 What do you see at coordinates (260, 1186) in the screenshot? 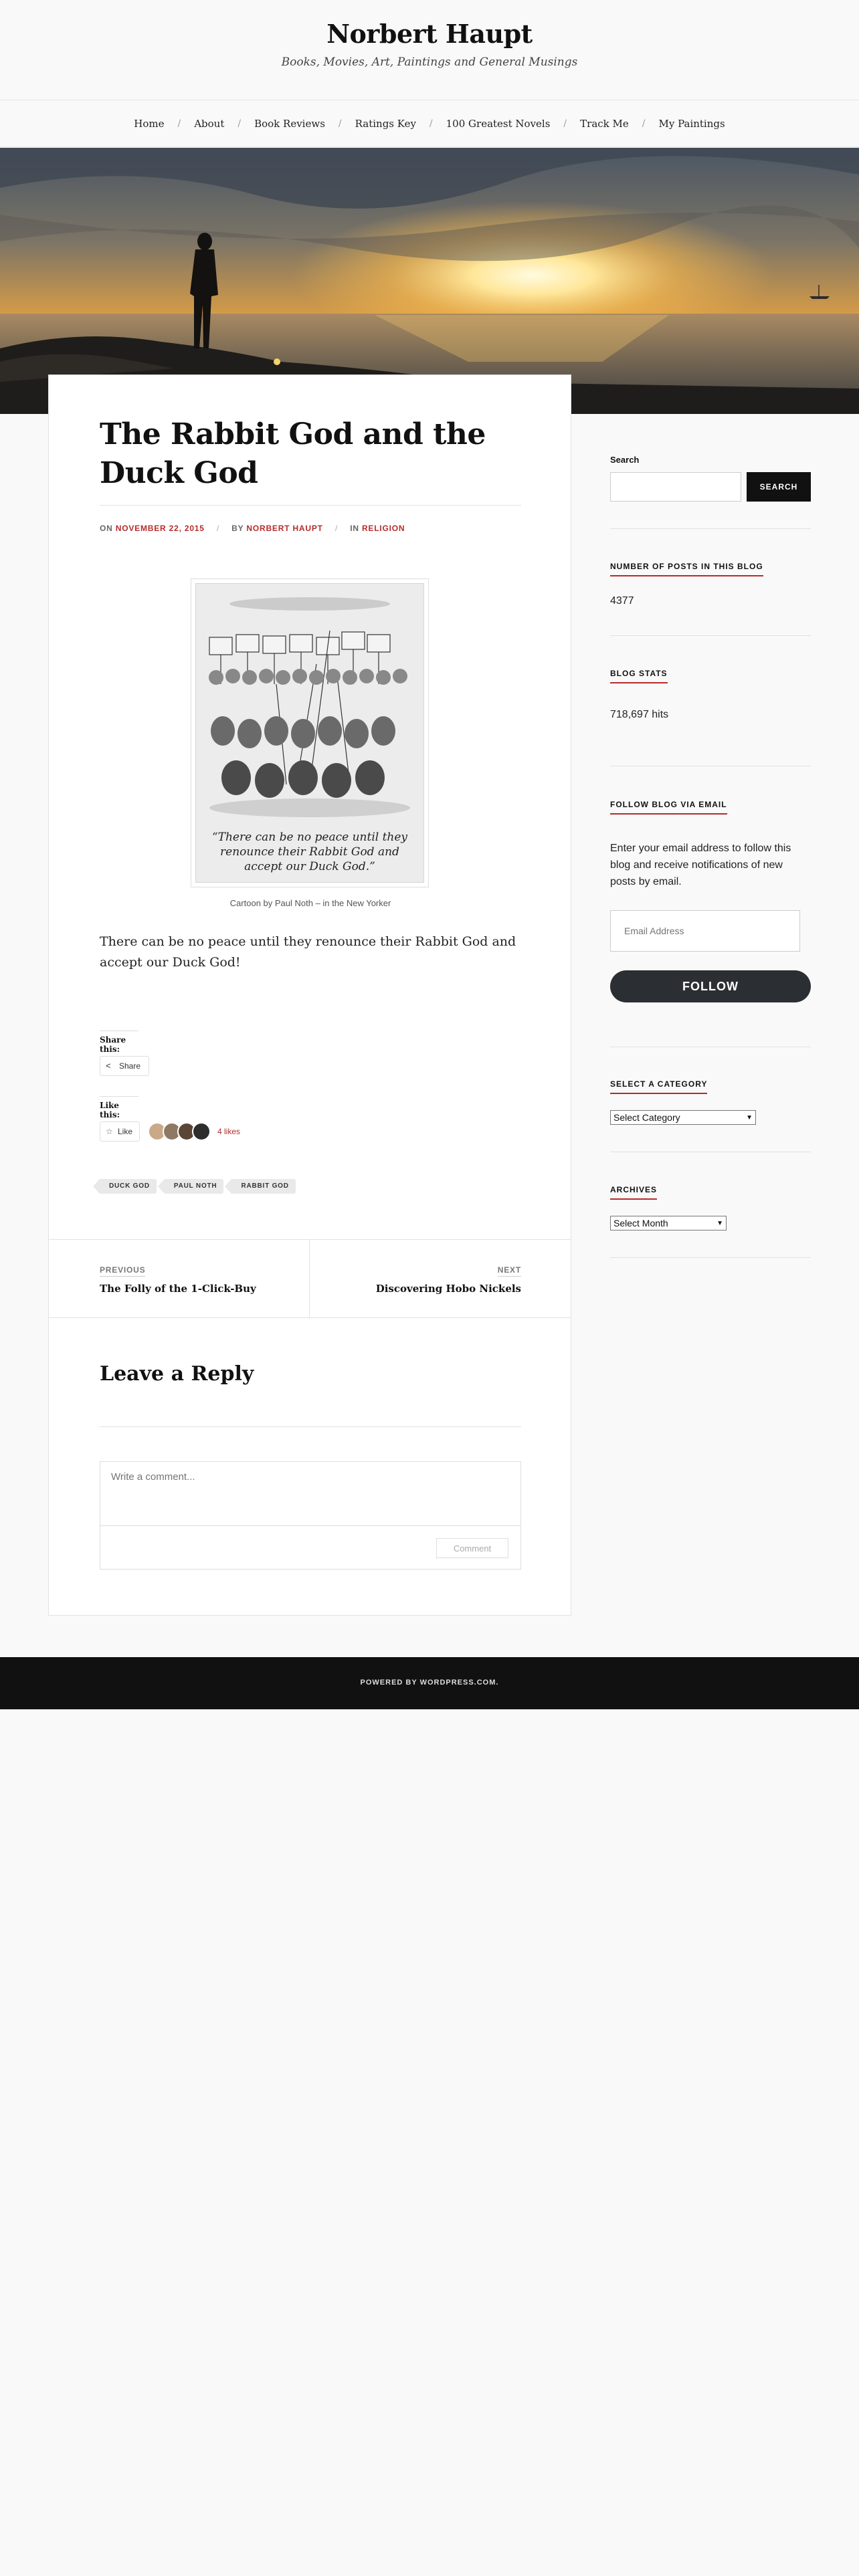
I see `tag-rabbit-god: RABBIT GOD` at bounding box center [260, 1186].